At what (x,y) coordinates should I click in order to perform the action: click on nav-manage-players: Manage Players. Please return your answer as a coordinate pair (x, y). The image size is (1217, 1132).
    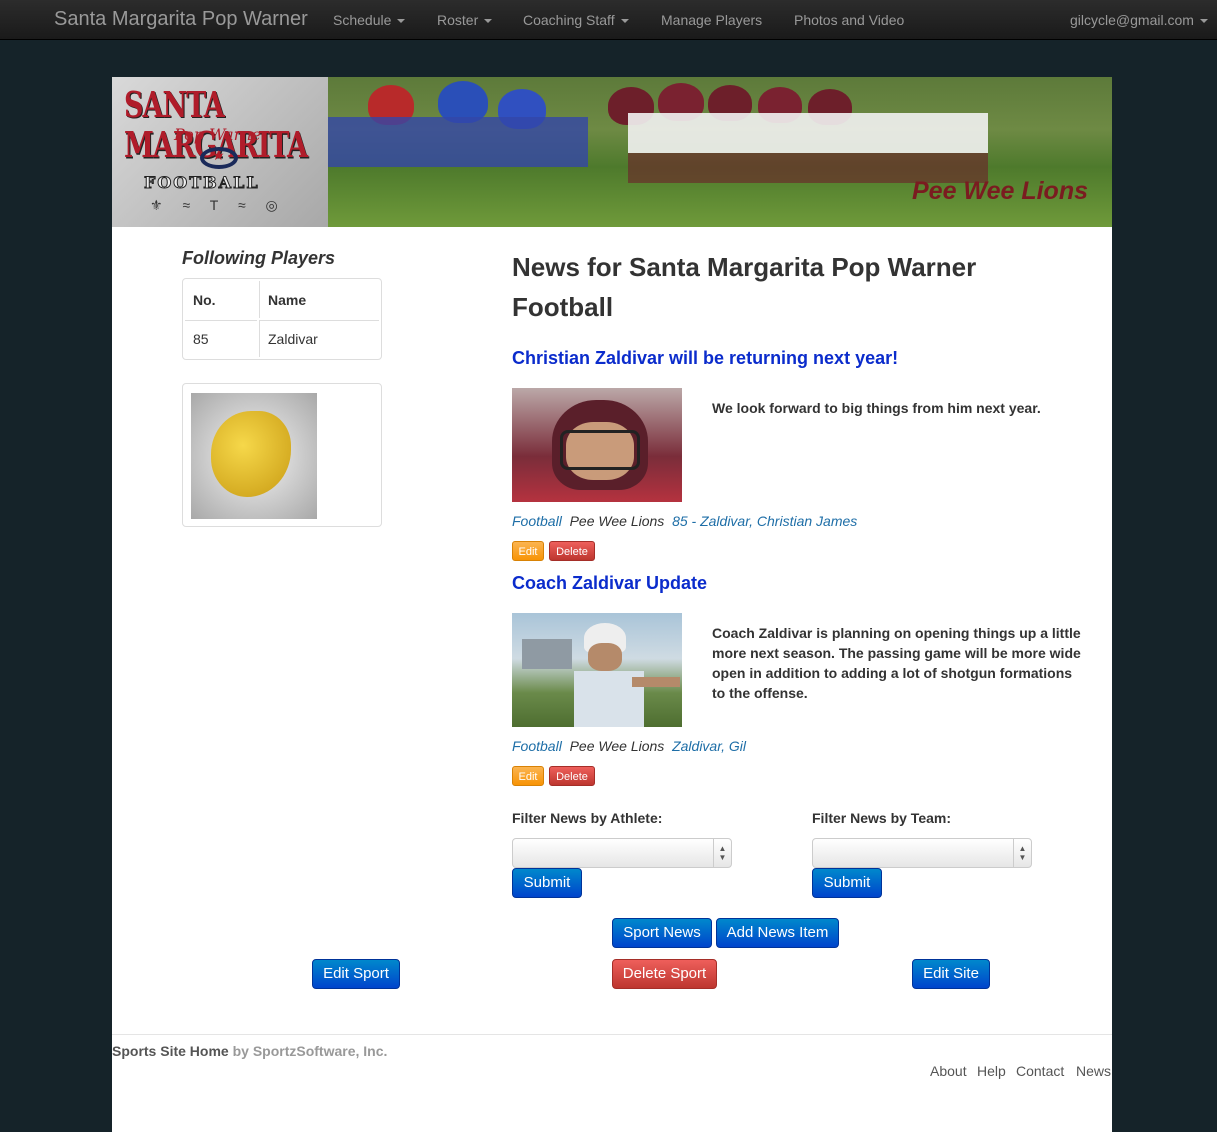
    Looking at the image, I should click on (711, 20).